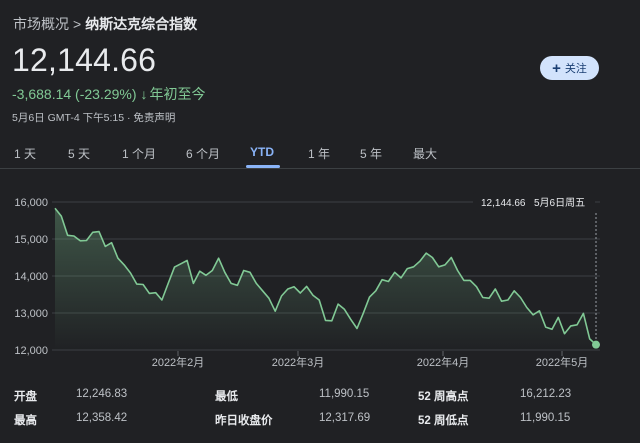 The width and height of the screenshot is (640, 443). I want to click on tooltip-value: 12,144.66, so click(503, 203).